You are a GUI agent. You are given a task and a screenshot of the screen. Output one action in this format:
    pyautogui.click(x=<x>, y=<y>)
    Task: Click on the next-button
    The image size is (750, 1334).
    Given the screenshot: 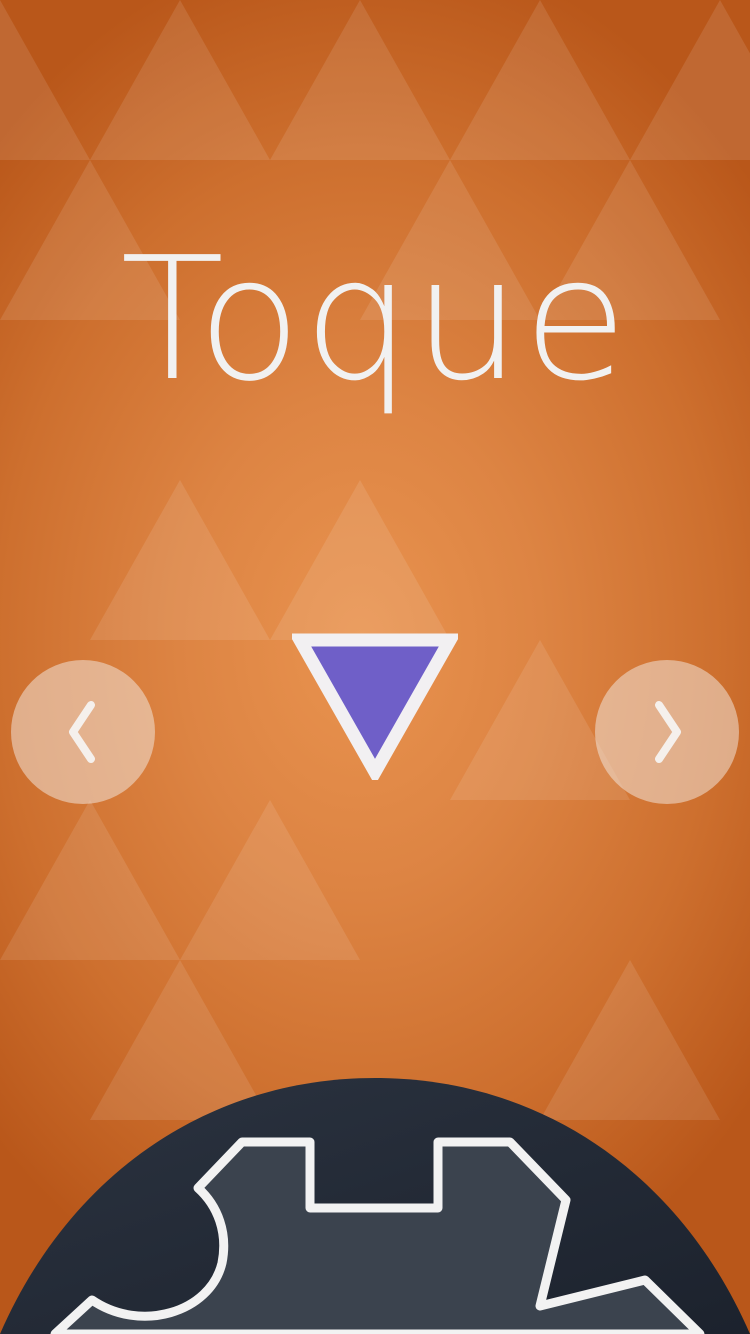 What is the action you would take?
    pyautogui.click(x=667, y=732)
    